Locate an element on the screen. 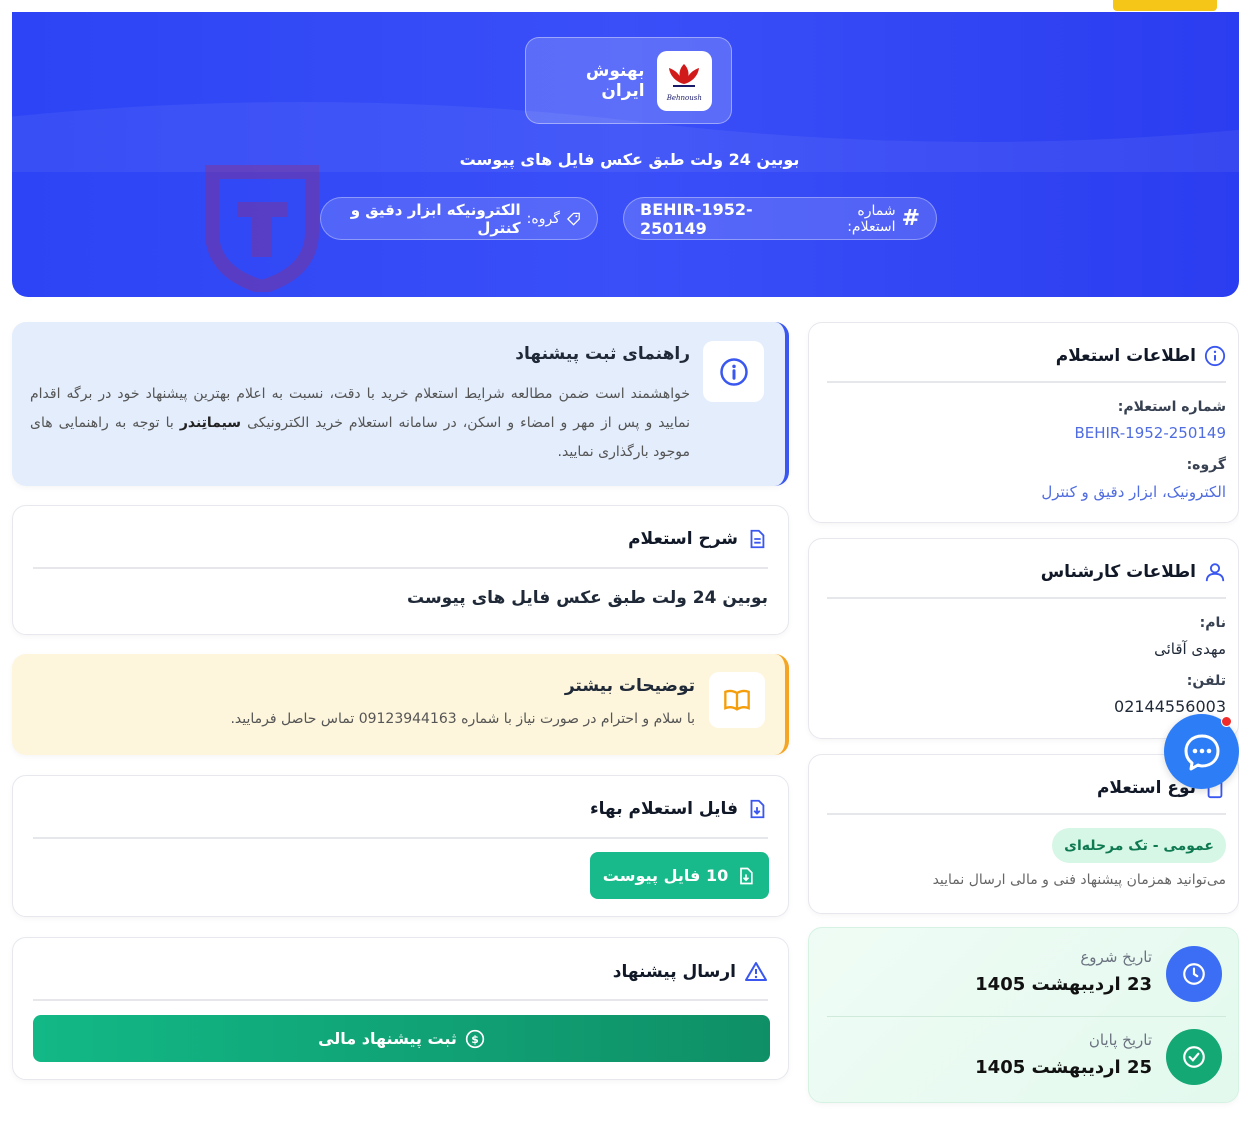 The image size is (1239, 1129). file-title: فایل استعلام بهاء is located at coordinates (663, 809).